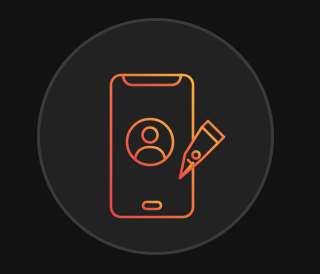  I want to click on user-avatar-icon, so click(150, 142).